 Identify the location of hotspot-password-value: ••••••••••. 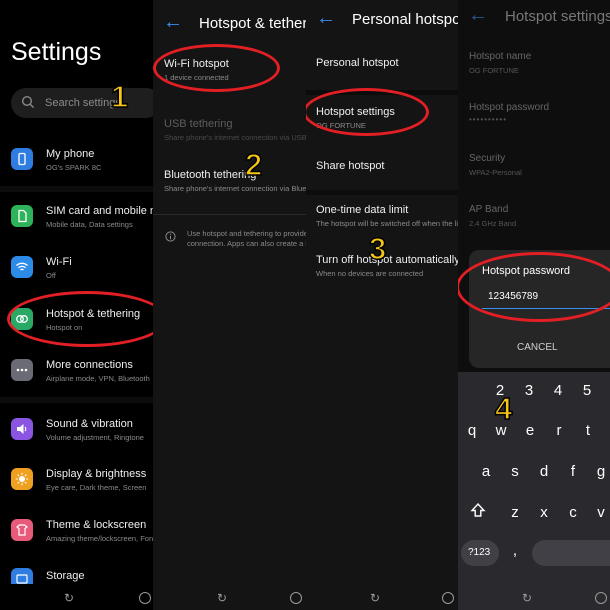
(488, 119).